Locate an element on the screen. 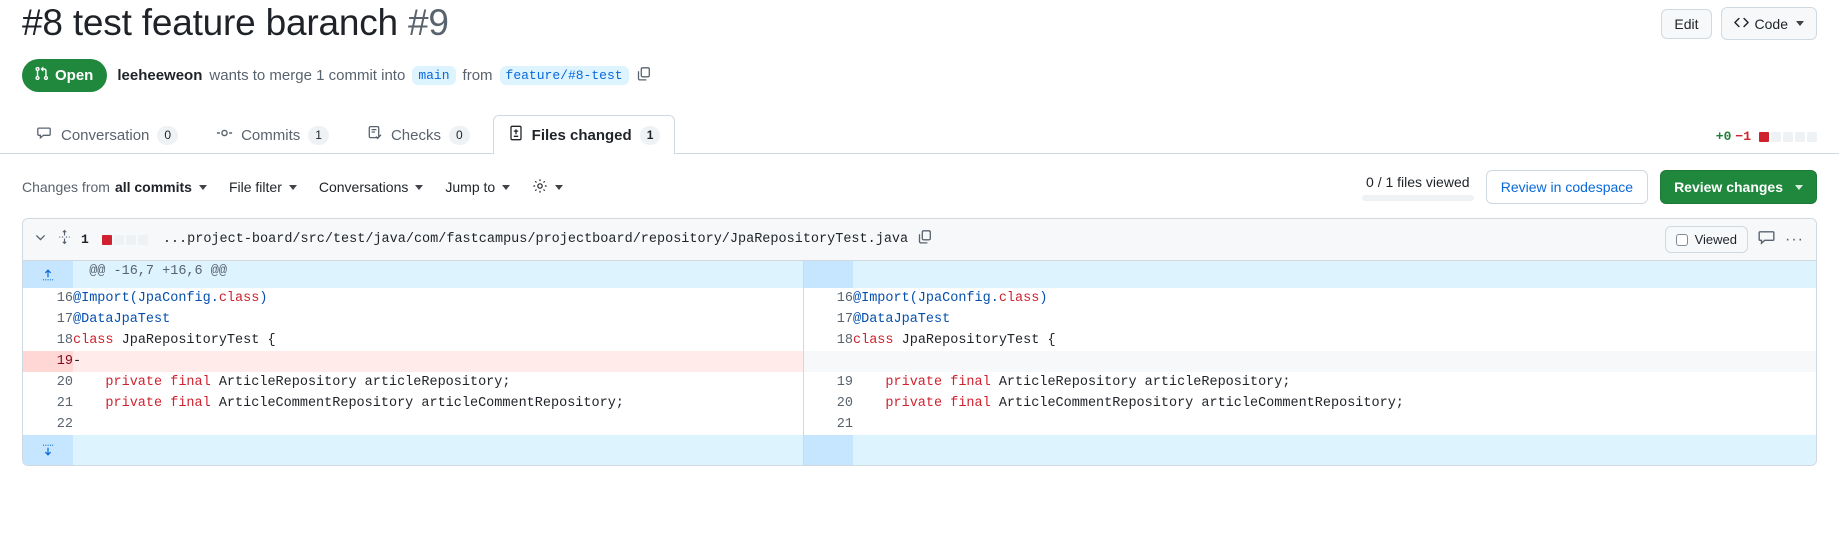 The height and width of the screenshot is (554, 1839). diff-code-left: @DataJpaTest is located at coordinates (438, 320).